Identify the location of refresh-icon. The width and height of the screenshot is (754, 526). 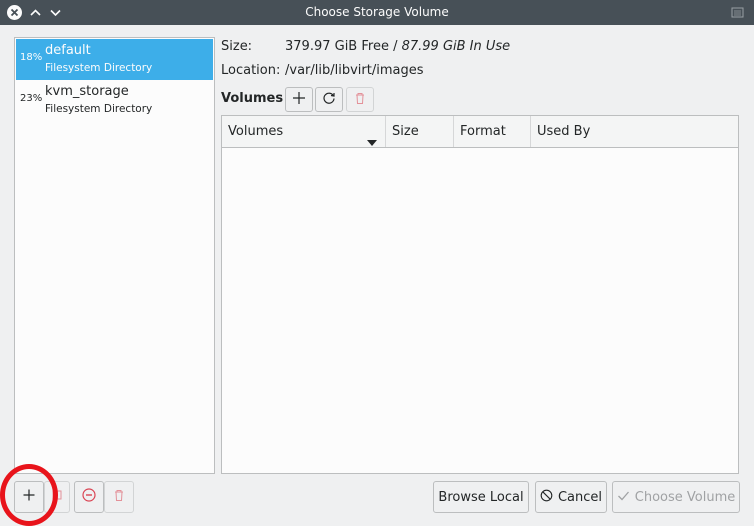
(329, 100).